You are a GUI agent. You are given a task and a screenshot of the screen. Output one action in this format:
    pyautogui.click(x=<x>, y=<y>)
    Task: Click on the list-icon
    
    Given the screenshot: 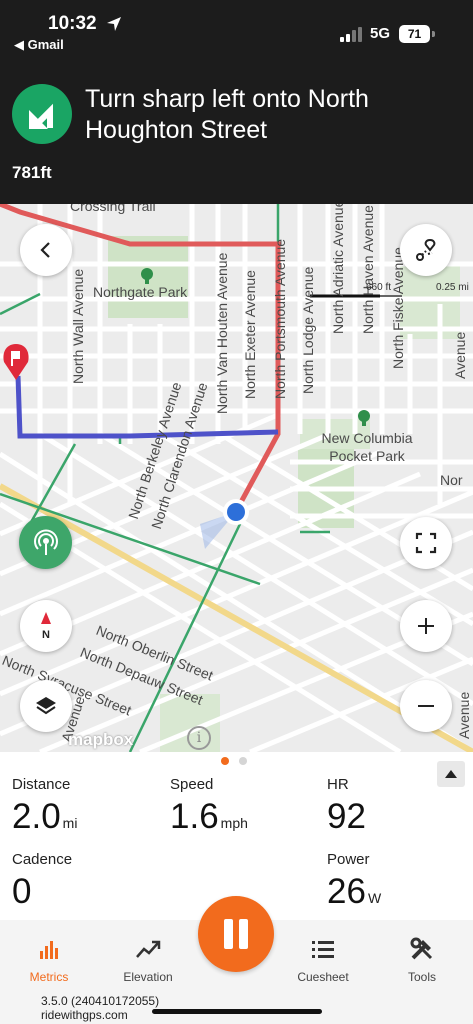 What is the action you would take?
    pyautogui.click(x=323, y=949)
    